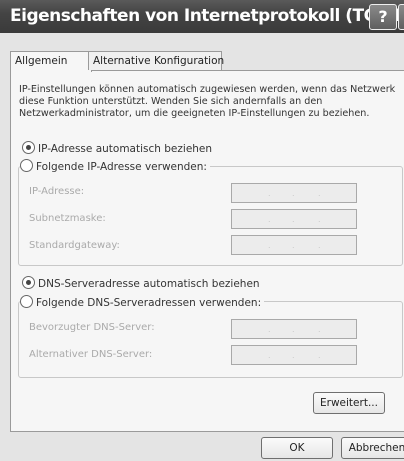 Image resolution: width=404 pixels, height=461 pixels. I want to click on help-button: ?, so click(383, 17).